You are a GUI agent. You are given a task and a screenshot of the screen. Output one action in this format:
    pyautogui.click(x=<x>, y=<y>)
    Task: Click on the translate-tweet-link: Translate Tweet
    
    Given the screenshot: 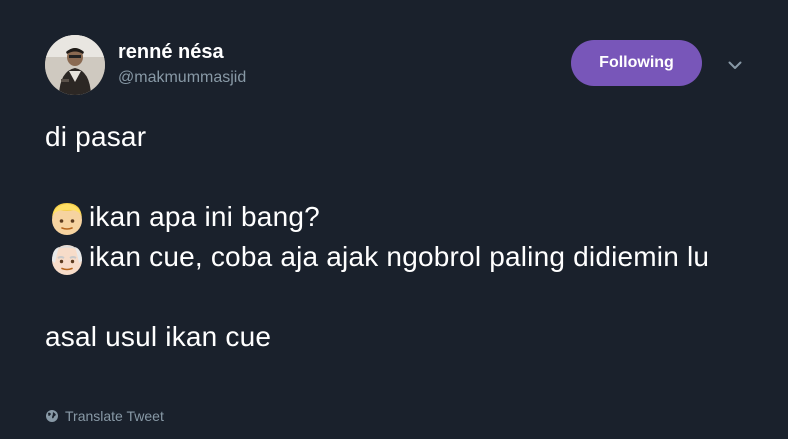 What is the action you would take?
    pyautogui.click(x=104, y=416)
    